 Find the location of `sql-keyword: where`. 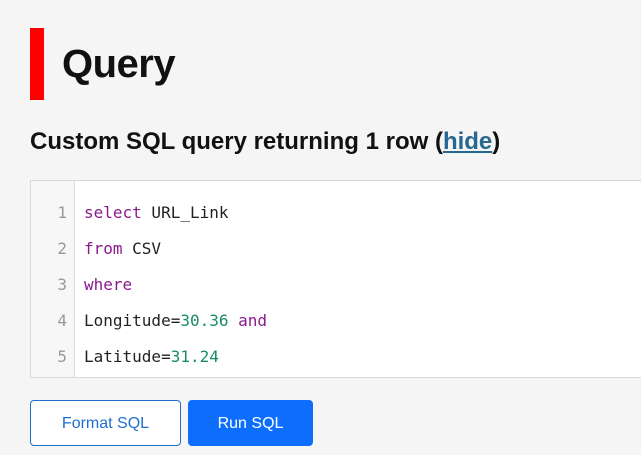

sql-keyword: where is located at coordinates (108, 284).